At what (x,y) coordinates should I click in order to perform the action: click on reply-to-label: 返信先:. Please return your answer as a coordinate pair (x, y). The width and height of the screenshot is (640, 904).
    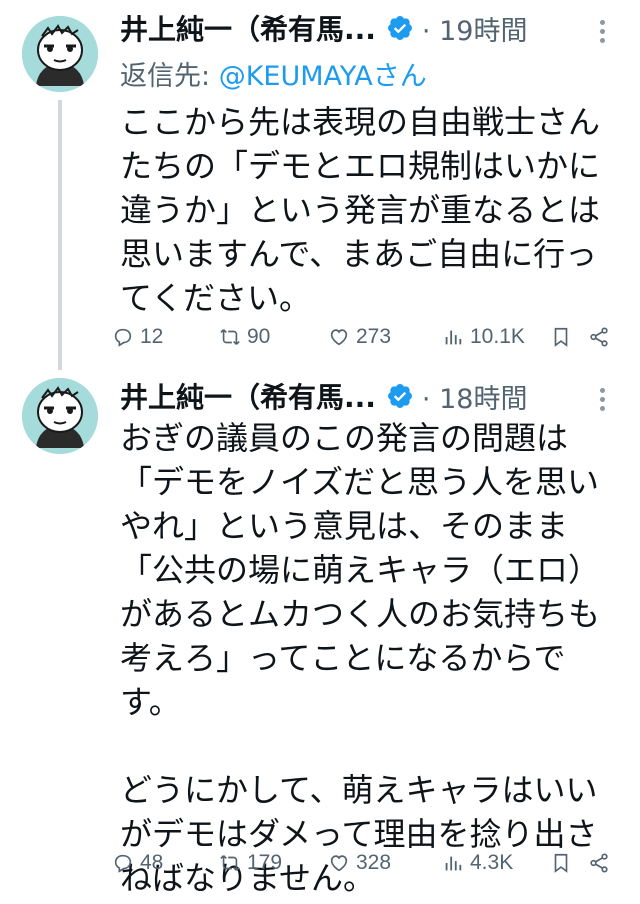
    Looking at the image, I should click on (169, 76).